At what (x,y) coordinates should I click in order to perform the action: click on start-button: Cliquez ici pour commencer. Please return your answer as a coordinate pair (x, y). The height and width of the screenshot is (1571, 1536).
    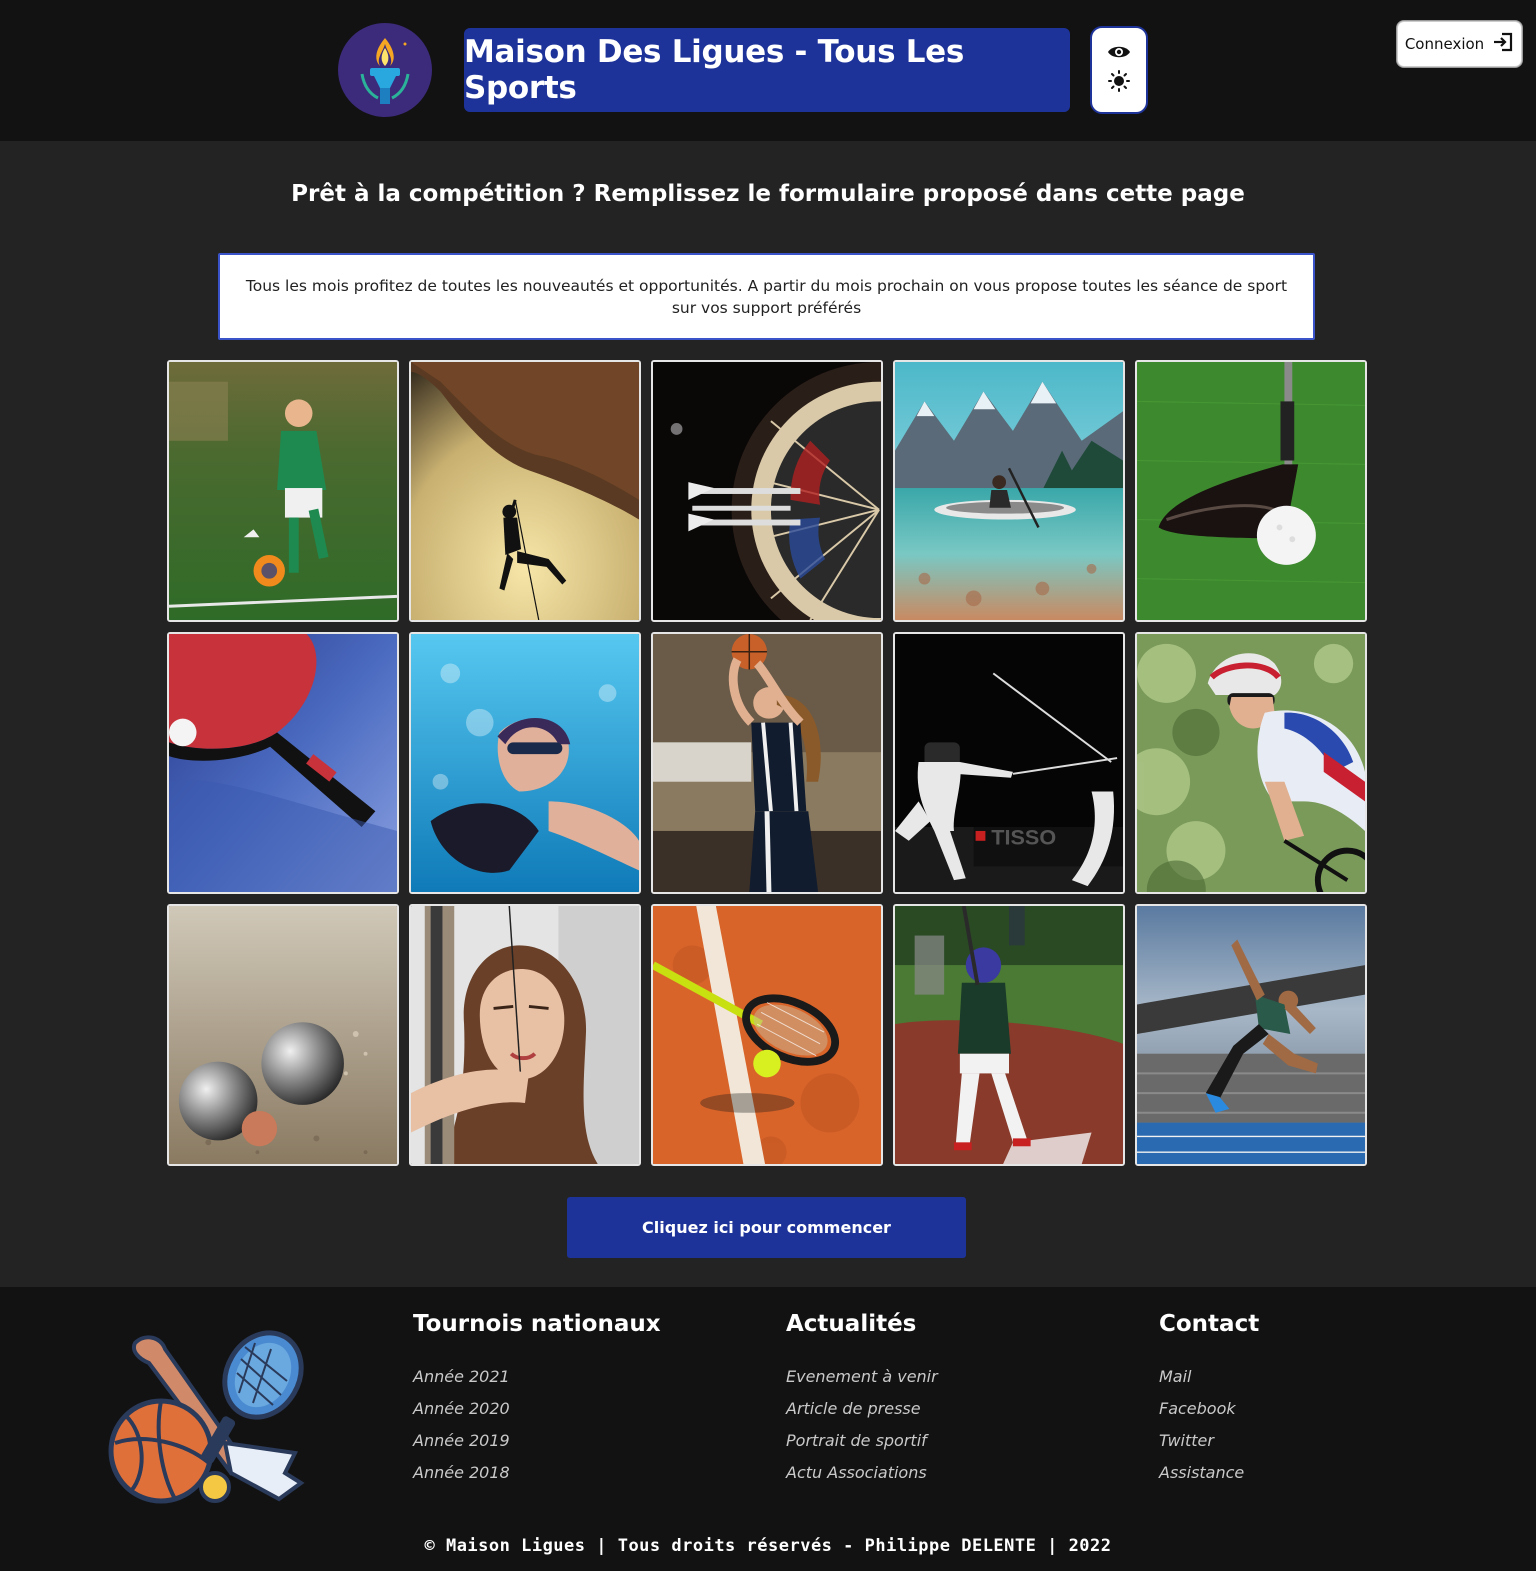
    Looking at the image, I should click on (766, 1227).